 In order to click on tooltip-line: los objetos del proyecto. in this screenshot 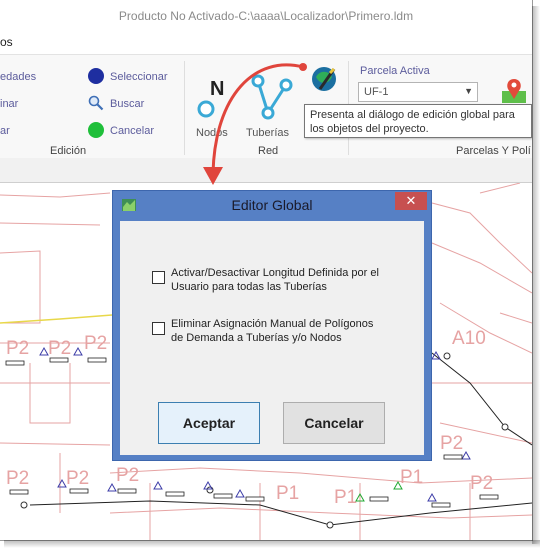, I will do `click(369, 129)`.